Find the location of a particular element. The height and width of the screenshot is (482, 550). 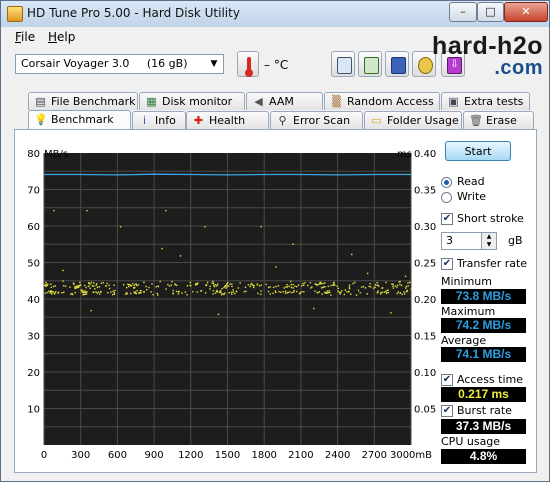

menu-help: Help is located at coordinates (61, 37).